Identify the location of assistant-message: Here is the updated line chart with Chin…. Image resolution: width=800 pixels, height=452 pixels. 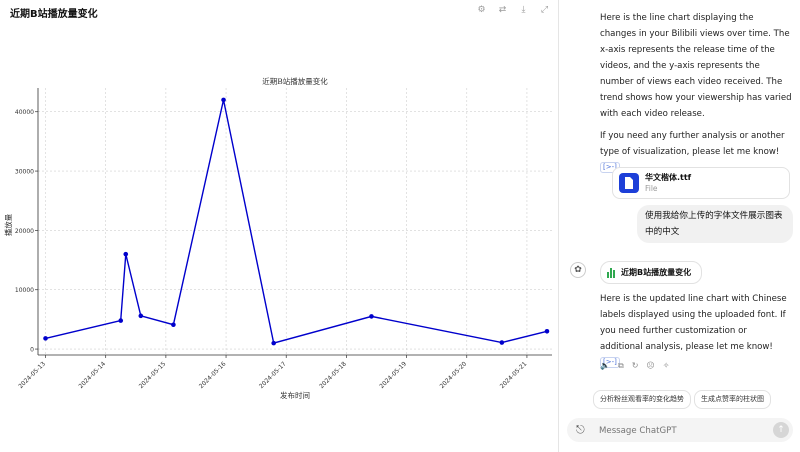
(696, 331).